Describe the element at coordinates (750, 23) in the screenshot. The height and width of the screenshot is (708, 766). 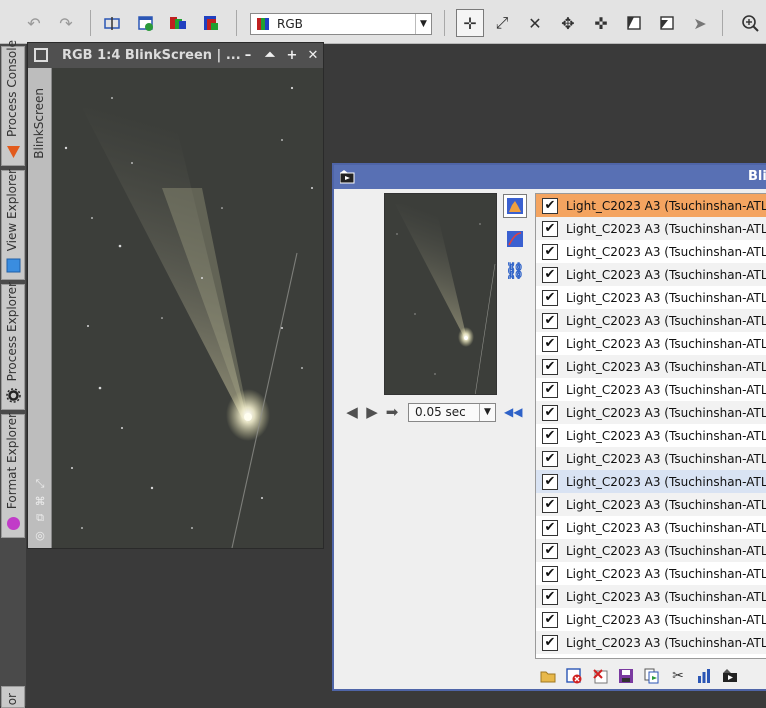
I see `zoom-in-icon` at that location.